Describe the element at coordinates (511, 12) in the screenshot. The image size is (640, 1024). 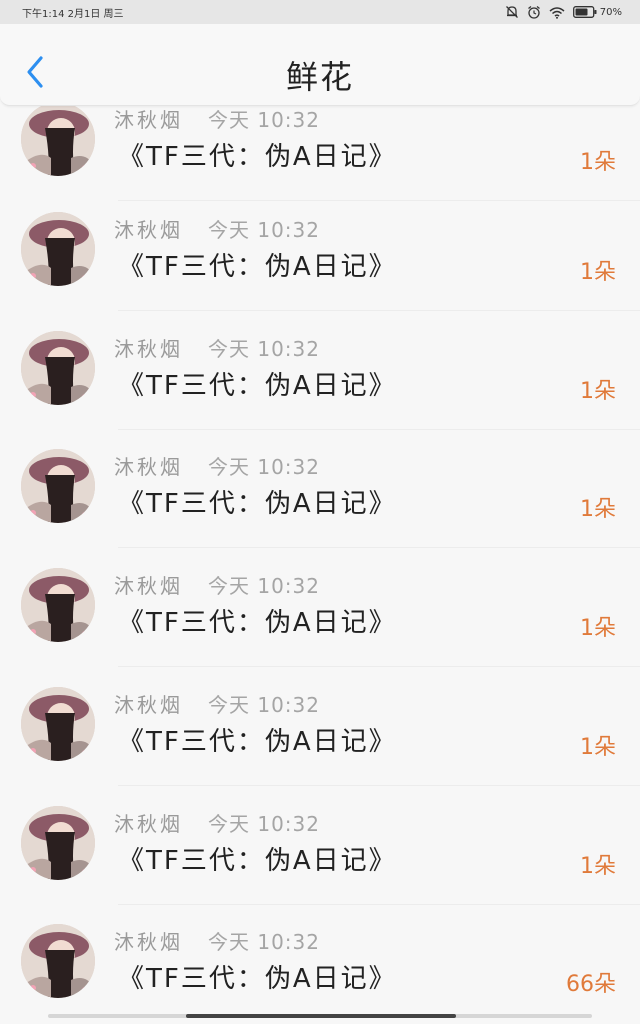
I see `mute-bell-icon` at that location.